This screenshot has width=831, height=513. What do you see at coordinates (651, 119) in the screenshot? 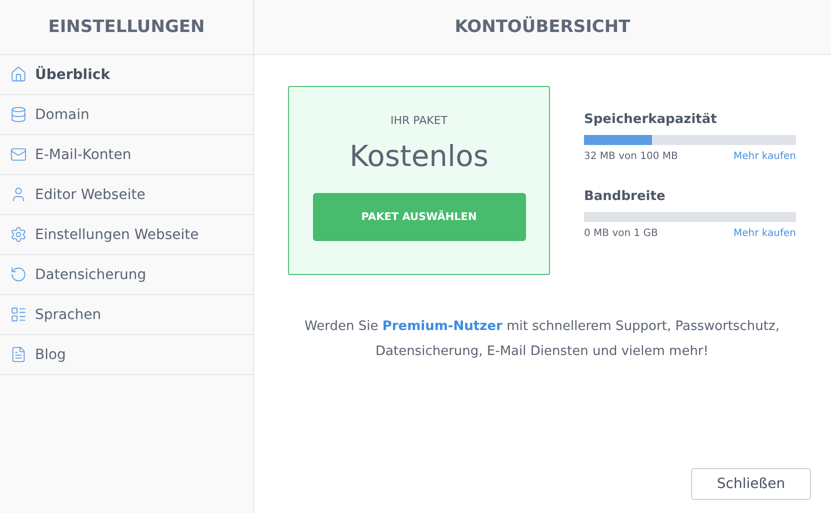
I see `meter-label: Speicherkapazität` at bounding box center [651, 119].